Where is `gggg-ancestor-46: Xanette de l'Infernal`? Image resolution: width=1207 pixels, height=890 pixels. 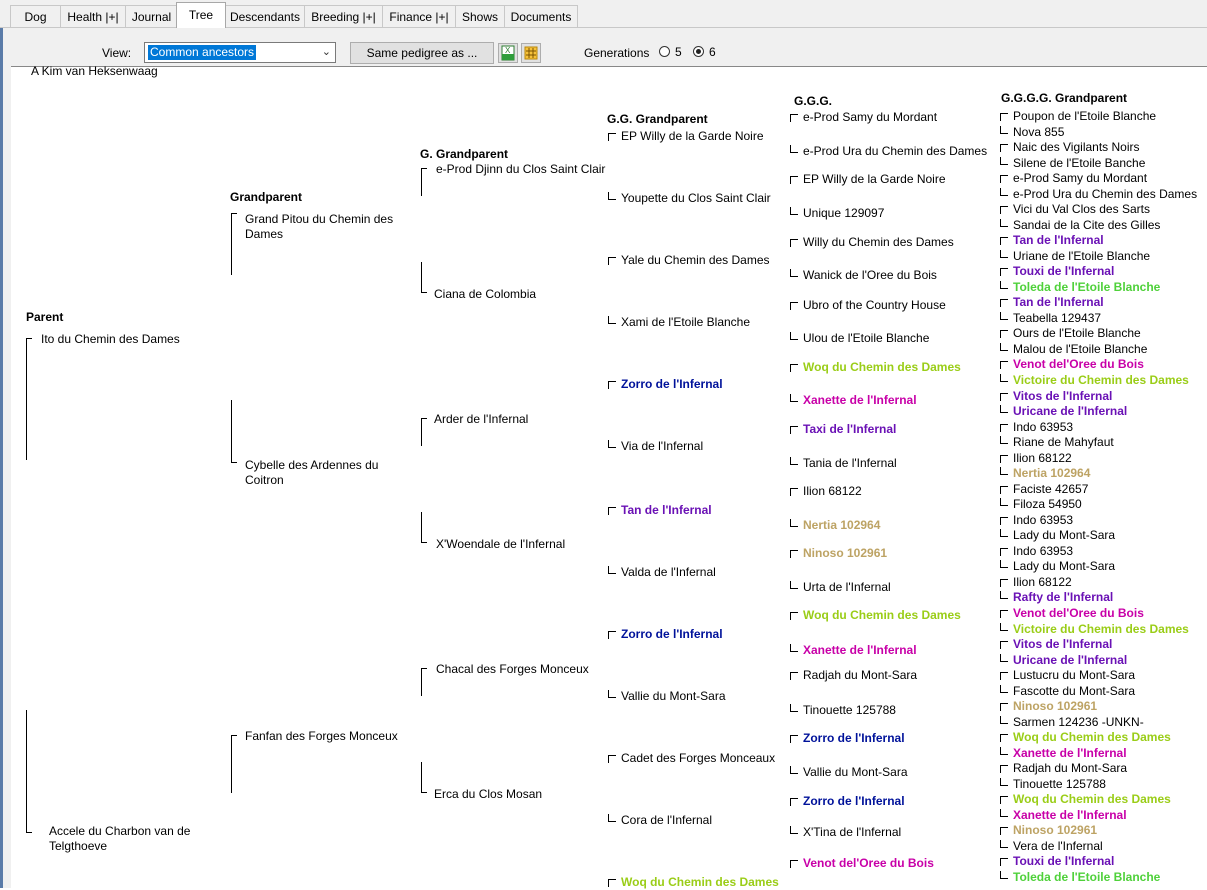 gggg-ancestor-46: Xanette de l'Infernal is located at coordinates (1070, 815).